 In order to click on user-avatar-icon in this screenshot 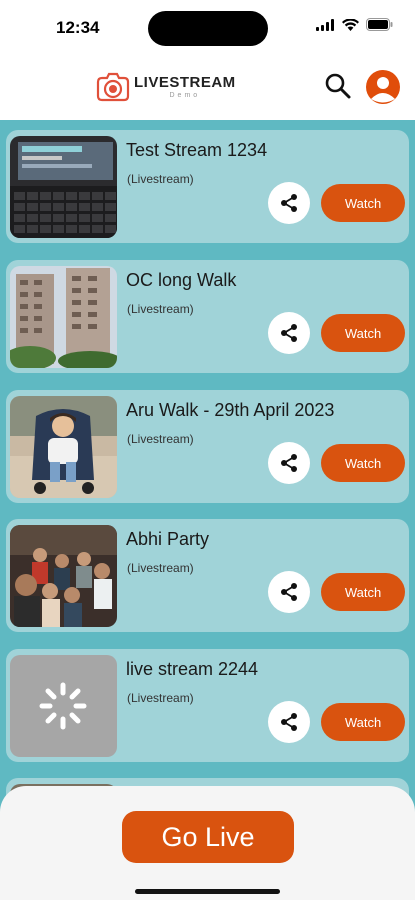, I will do `click(383, 90)`.